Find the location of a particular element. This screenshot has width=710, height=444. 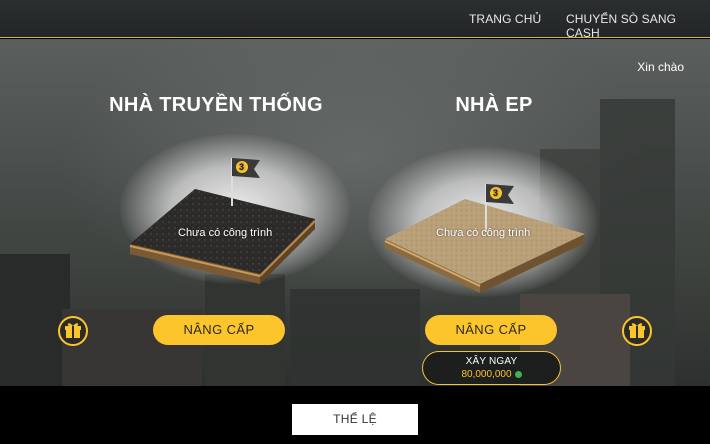

gift-button-left is located at coordinates (73, 331).